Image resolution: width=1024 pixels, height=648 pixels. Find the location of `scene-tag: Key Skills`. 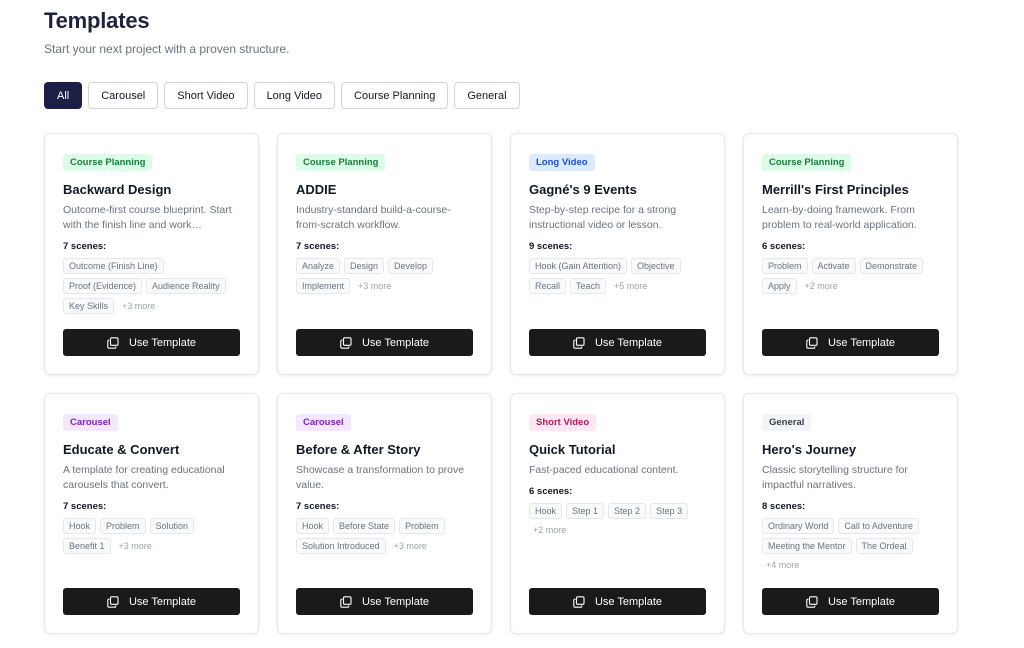

scene-tag: Key Skills is located at coordinates (89, 306).